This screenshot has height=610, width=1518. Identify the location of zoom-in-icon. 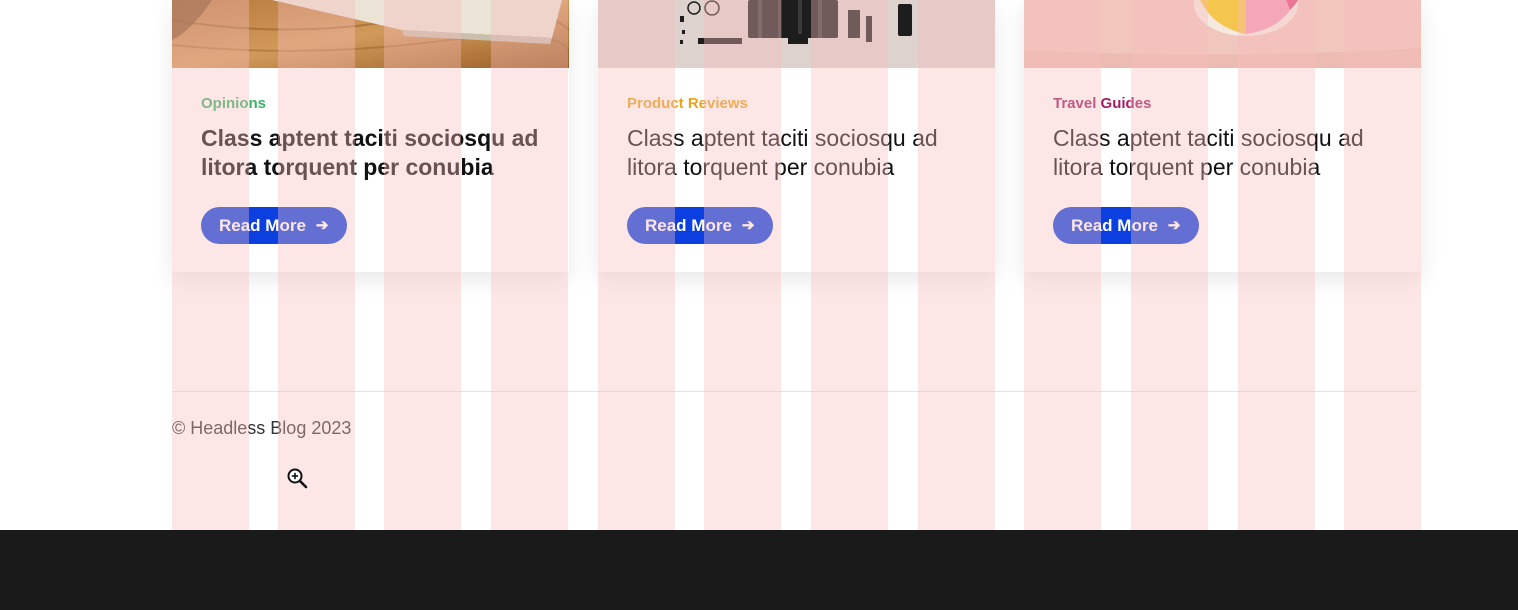
(297, 478).